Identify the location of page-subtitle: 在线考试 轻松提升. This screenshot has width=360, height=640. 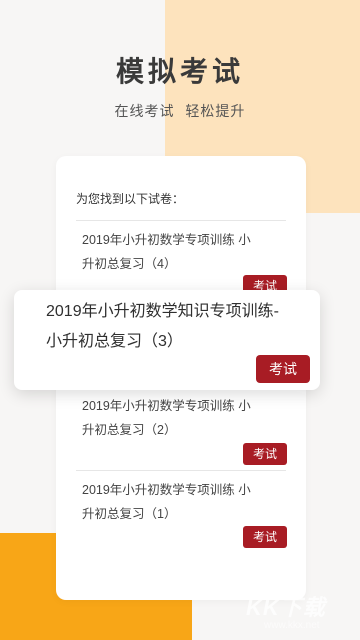
(180, 111).